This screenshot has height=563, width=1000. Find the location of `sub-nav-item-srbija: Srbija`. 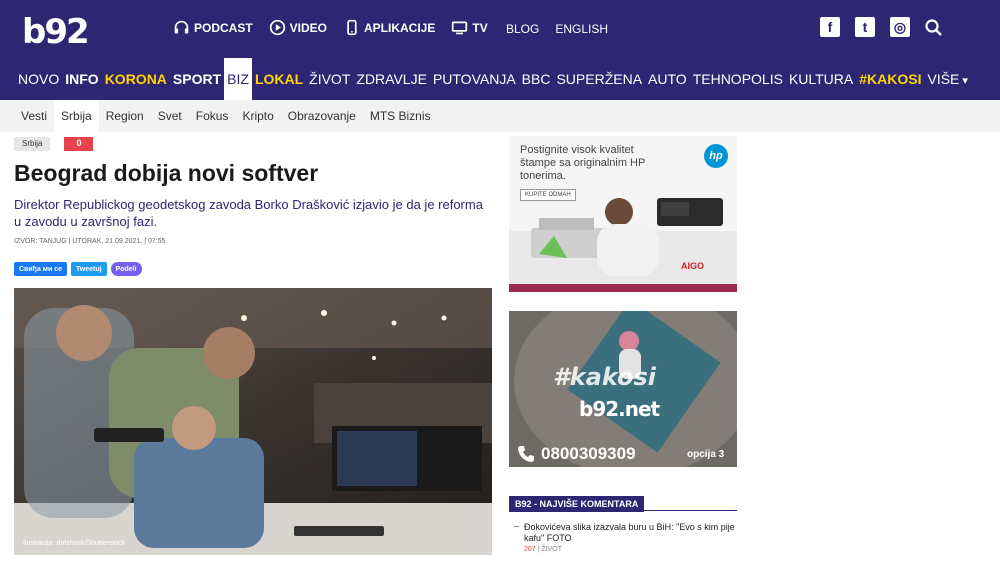

sub-nav-item-srbija: Srbija is located at coordinates (76, 116).